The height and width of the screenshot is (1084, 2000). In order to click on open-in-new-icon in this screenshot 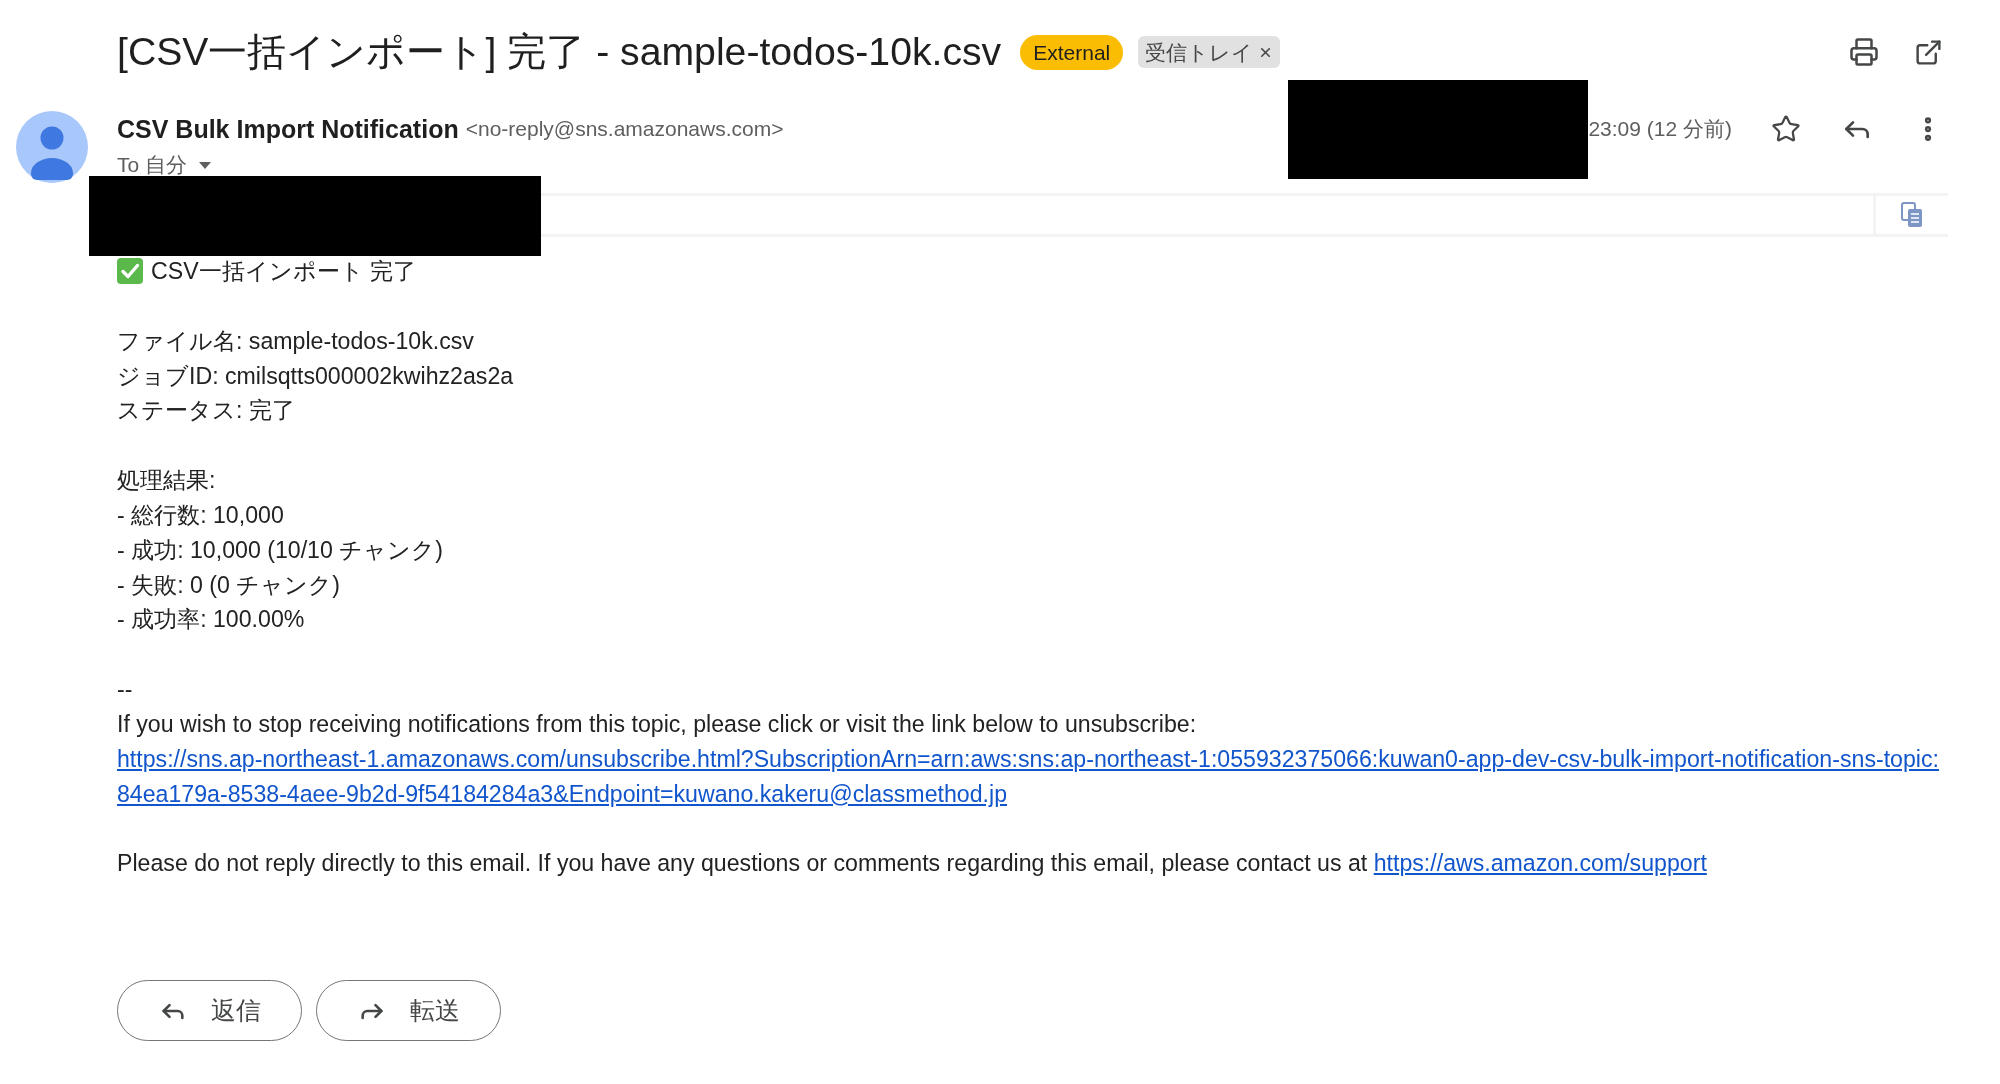, I will do `click(1928, 52)`.